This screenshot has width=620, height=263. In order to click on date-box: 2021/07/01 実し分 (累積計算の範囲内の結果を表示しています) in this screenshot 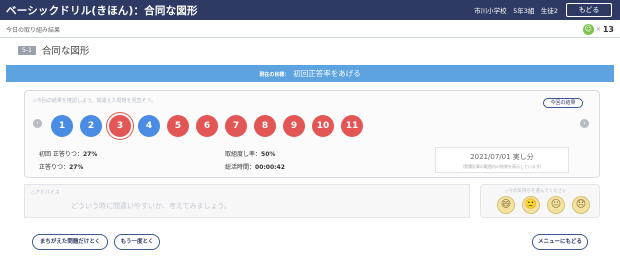, I will do `click(502, 160)`.